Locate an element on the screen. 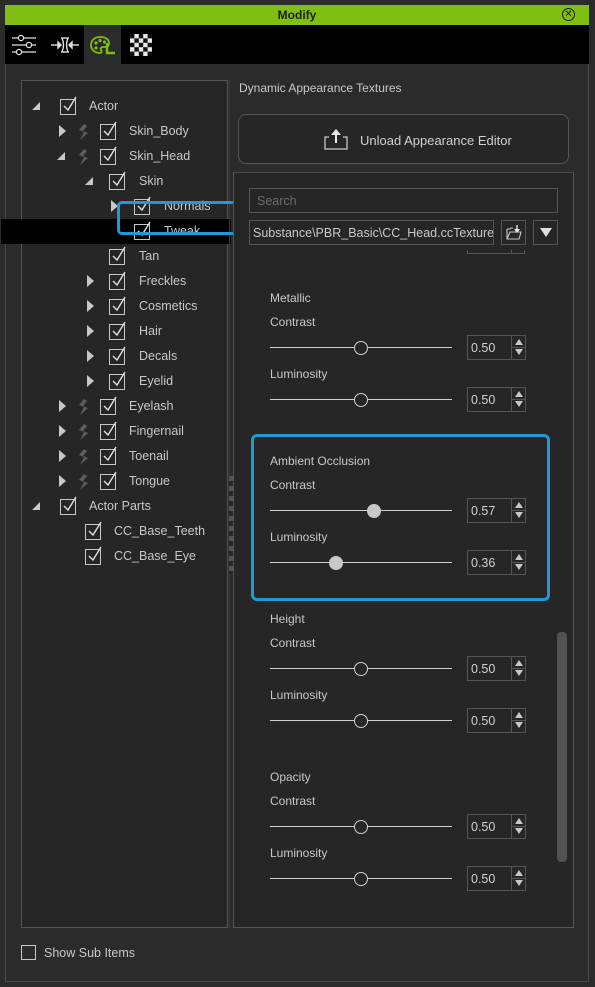  slider-opacity-contrast is located at coordinates (361, 827).